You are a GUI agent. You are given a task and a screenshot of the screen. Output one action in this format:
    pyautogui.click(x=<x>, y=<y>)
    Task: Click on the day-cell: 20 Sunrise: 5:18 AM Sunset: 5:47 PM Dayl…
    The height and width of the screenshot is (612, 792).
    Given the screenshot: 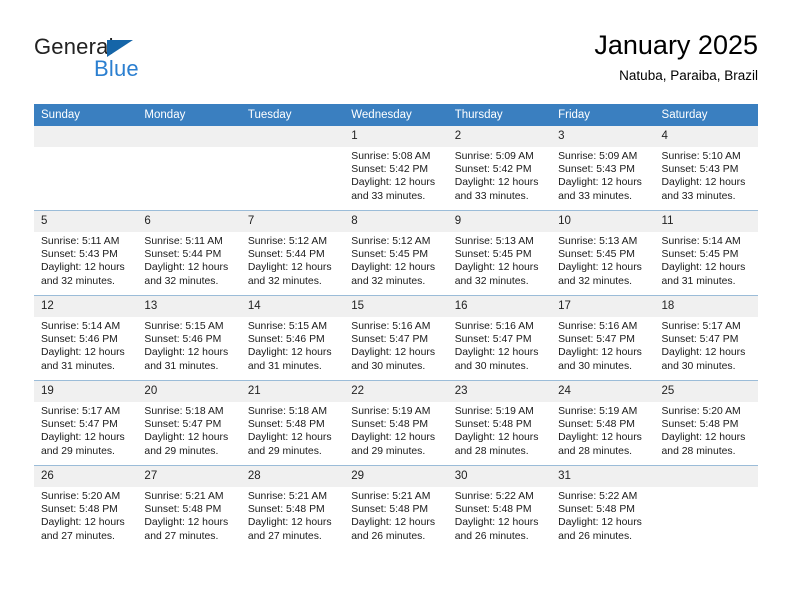 What is the action you would take?
    pyautogui.click(x=189, y=423)
    